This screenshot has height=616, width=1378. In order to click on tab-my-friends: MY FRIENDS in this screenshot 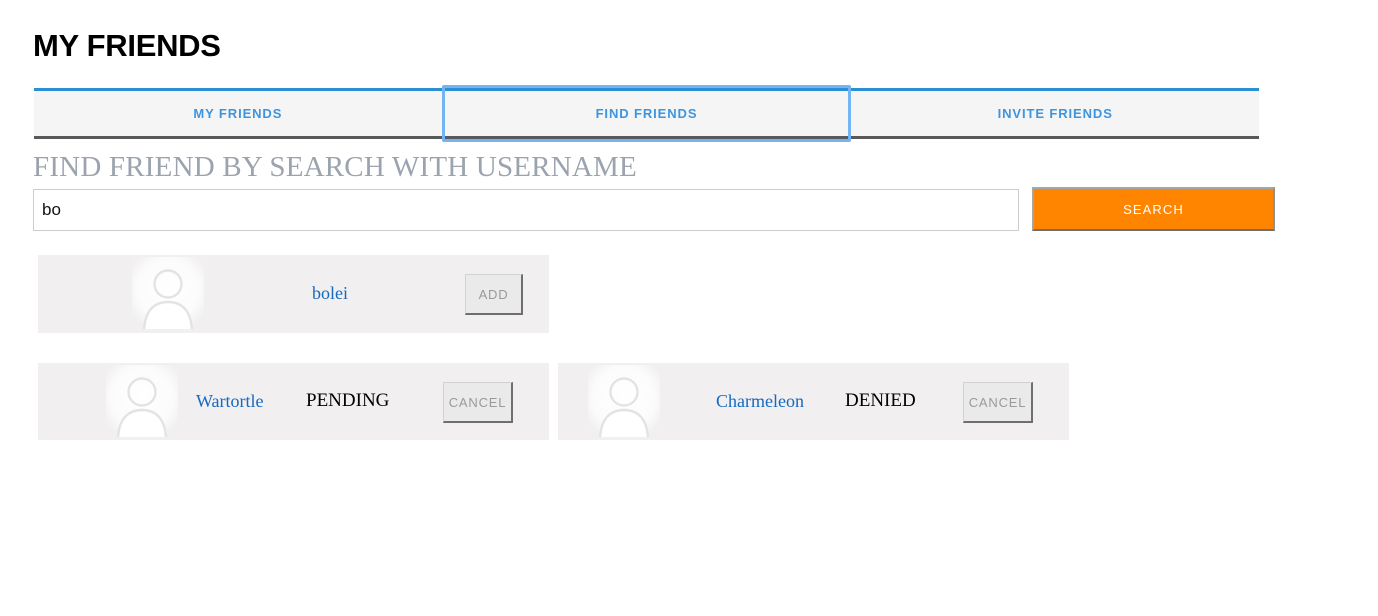, I will do `click(238, 113)`.